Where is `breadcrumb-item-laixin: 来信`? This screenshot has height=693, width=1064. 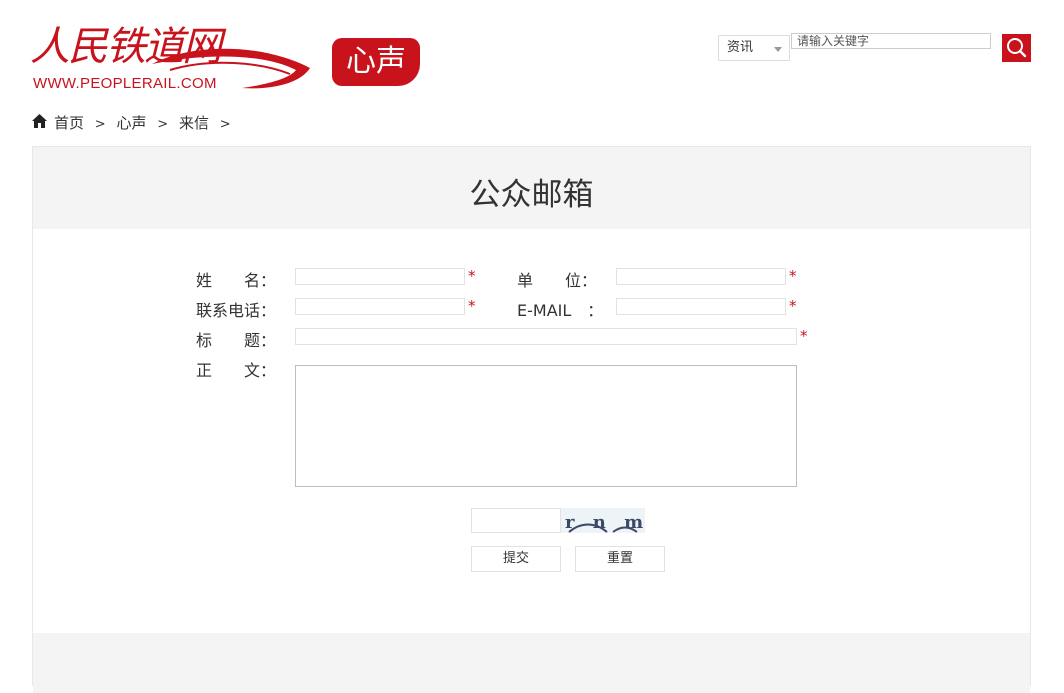
breadcrumb-item-laixin: 来信 is located at coordinates (194, 123).